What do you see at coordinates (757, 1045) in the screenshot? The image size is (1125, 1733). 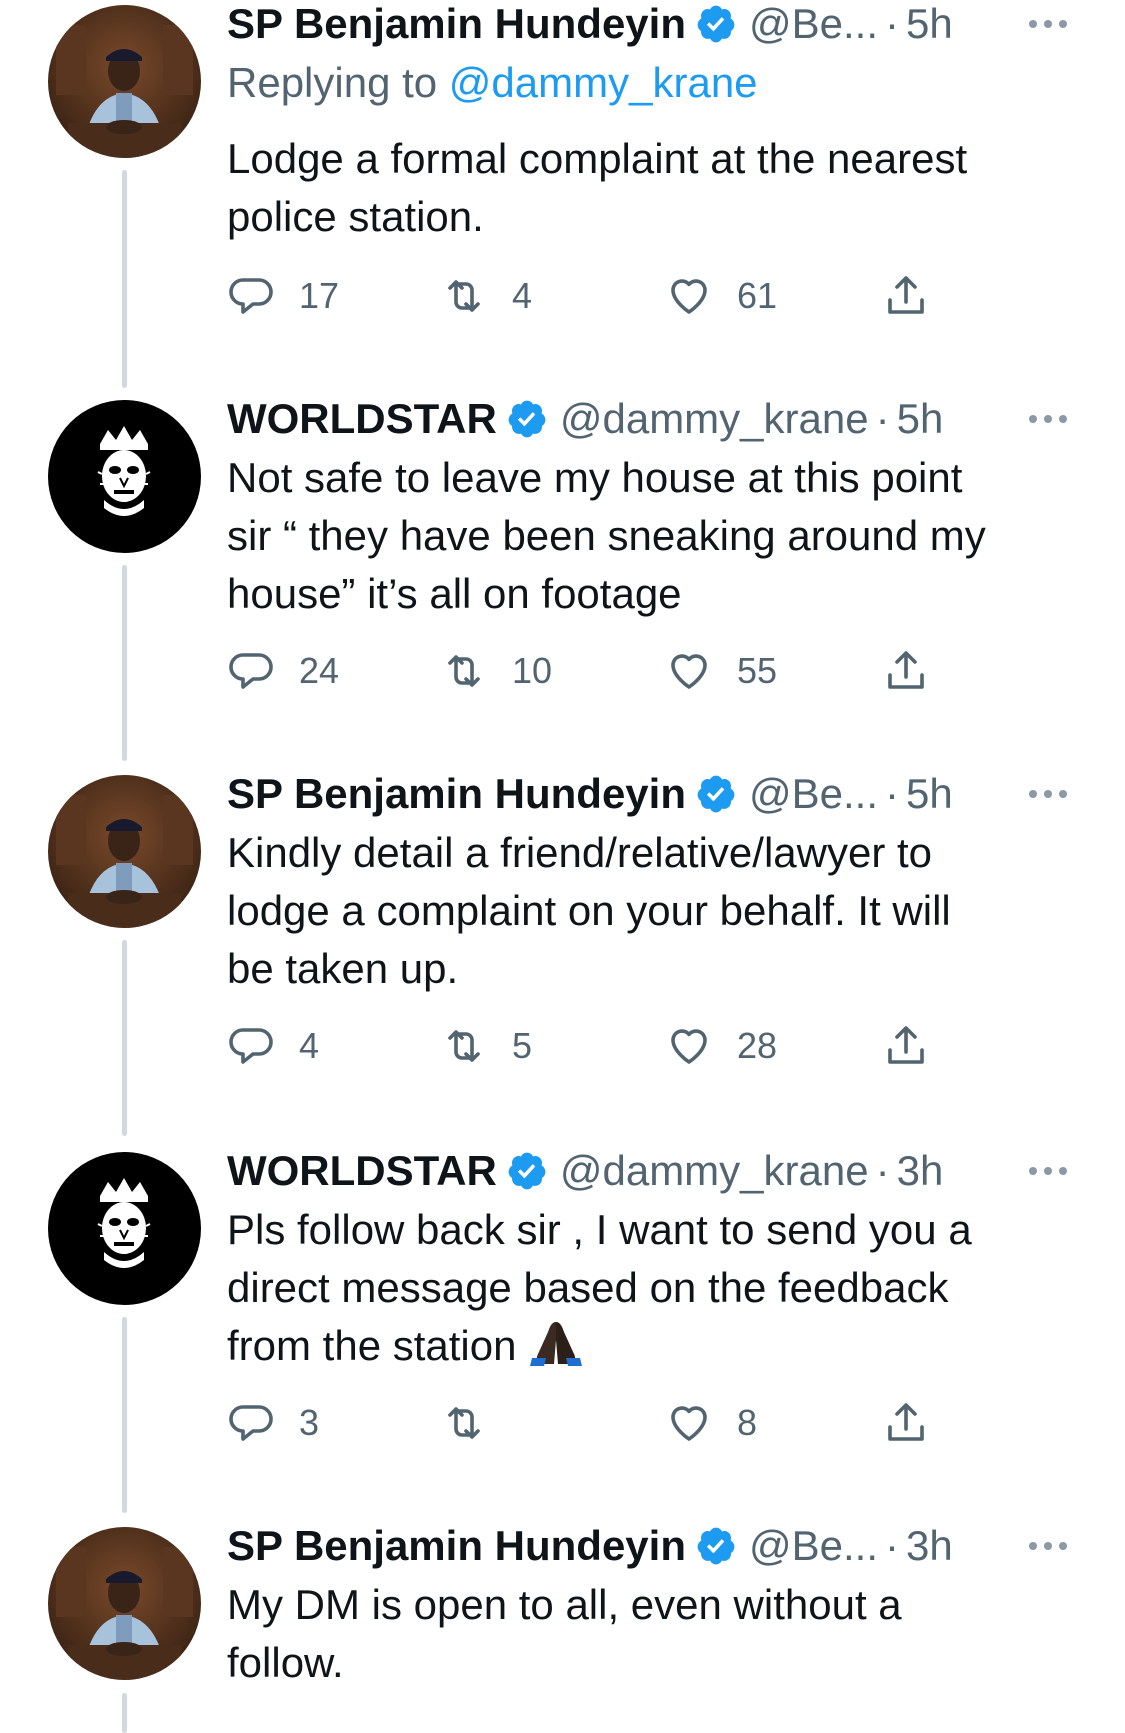 I see `like-count: 28` at bounding box center [757, 1045].